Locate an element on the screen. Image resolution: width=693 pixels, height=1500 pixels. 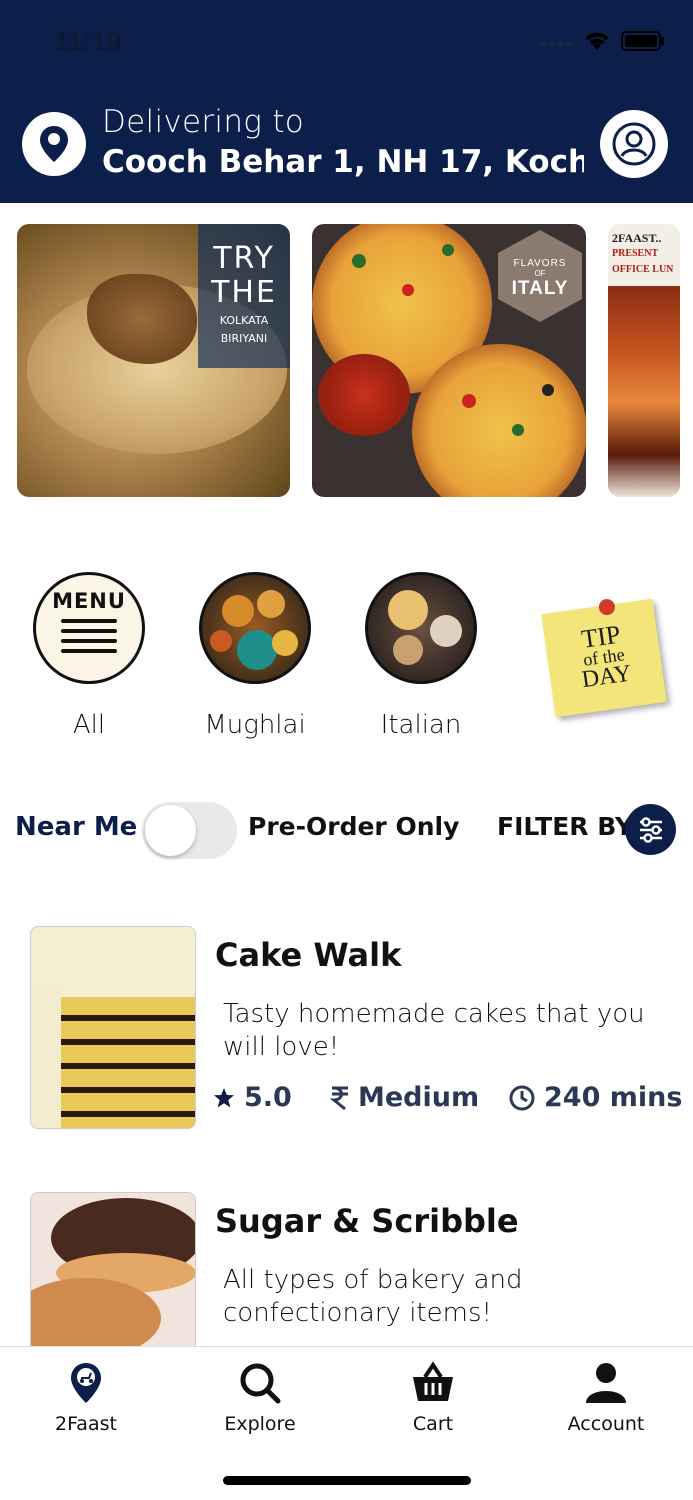
rating-value: 5.0 is located at coordinates (268, 1097).